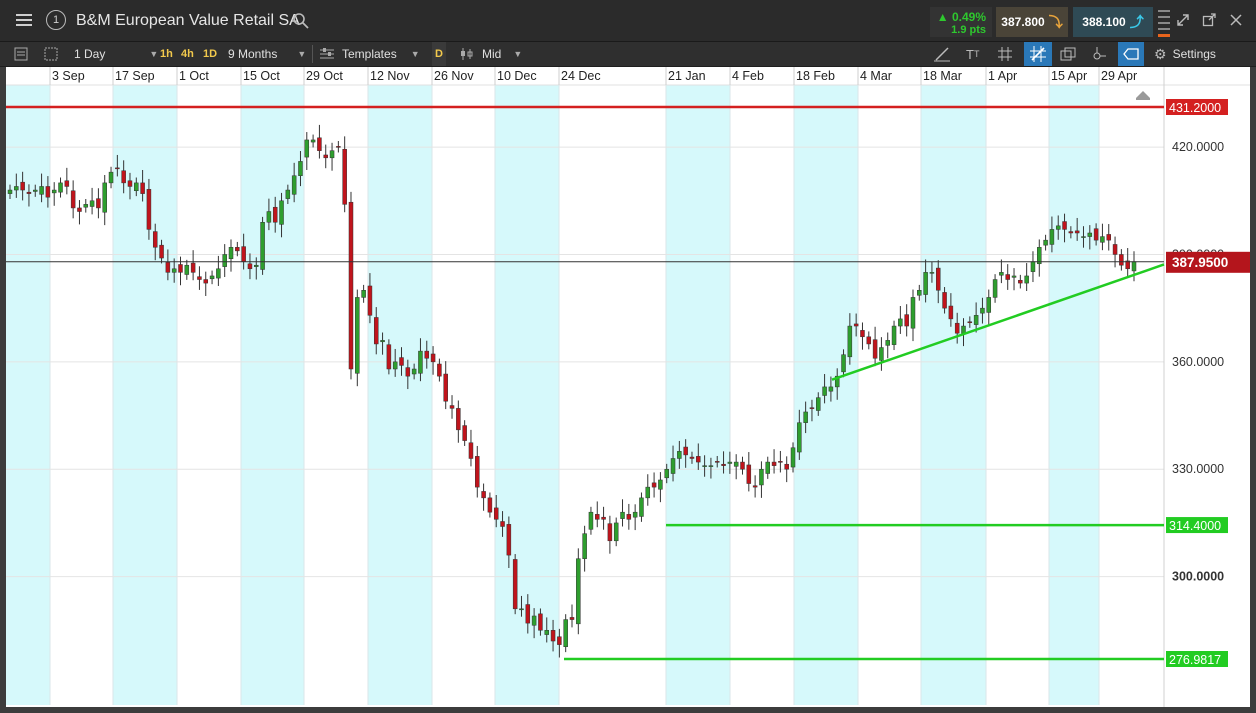 This screenshot has height=713, width=1256. What do you see at coordinates (1038, 54) in the screenshot?
I see `crosshair-grid-icon` at bounding box center [1038, 54].